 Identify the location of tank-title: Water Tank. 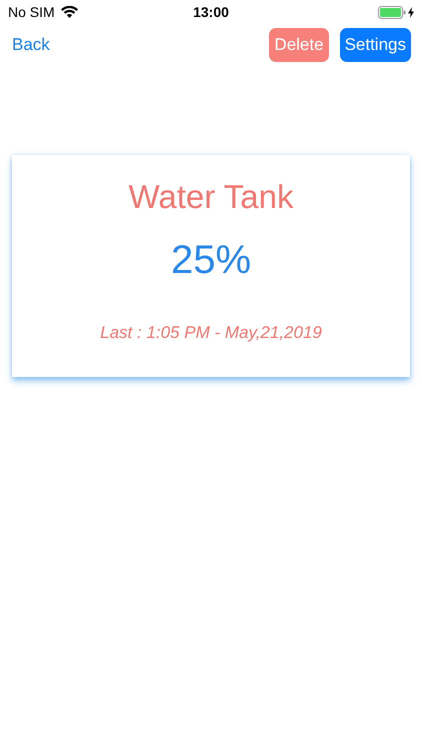
(211, 197).